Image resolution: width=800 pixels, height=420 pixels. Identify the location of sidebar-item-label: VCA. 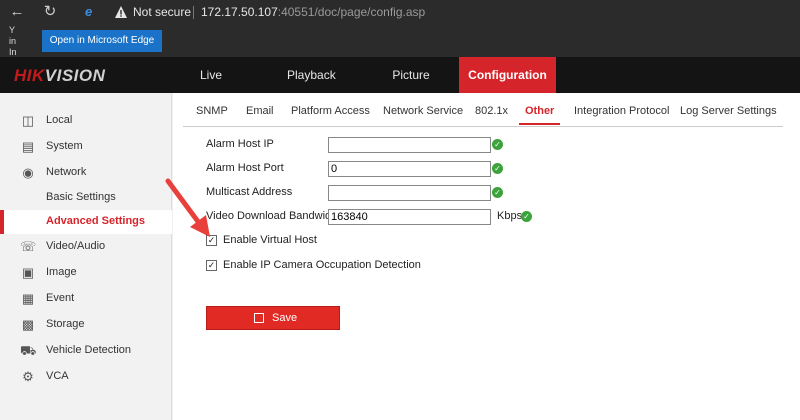
(57, 376).